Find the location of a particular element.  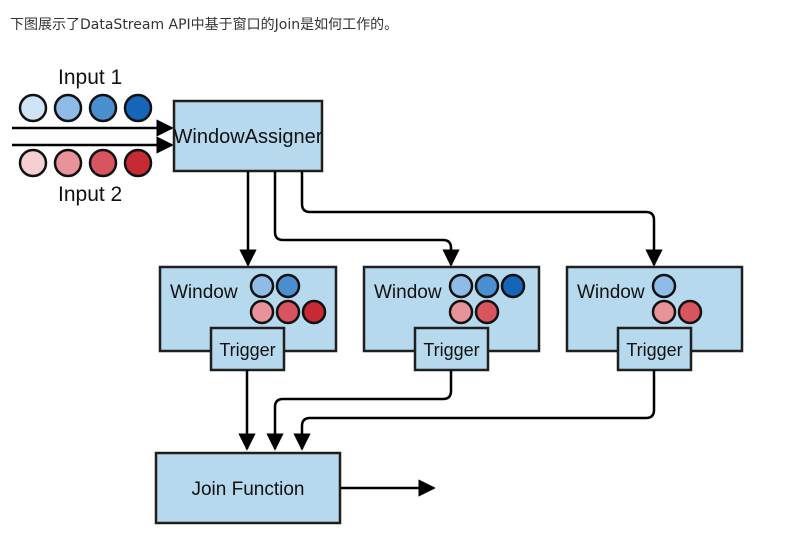

window-3-label: Window is located at coordinates (611, 292).